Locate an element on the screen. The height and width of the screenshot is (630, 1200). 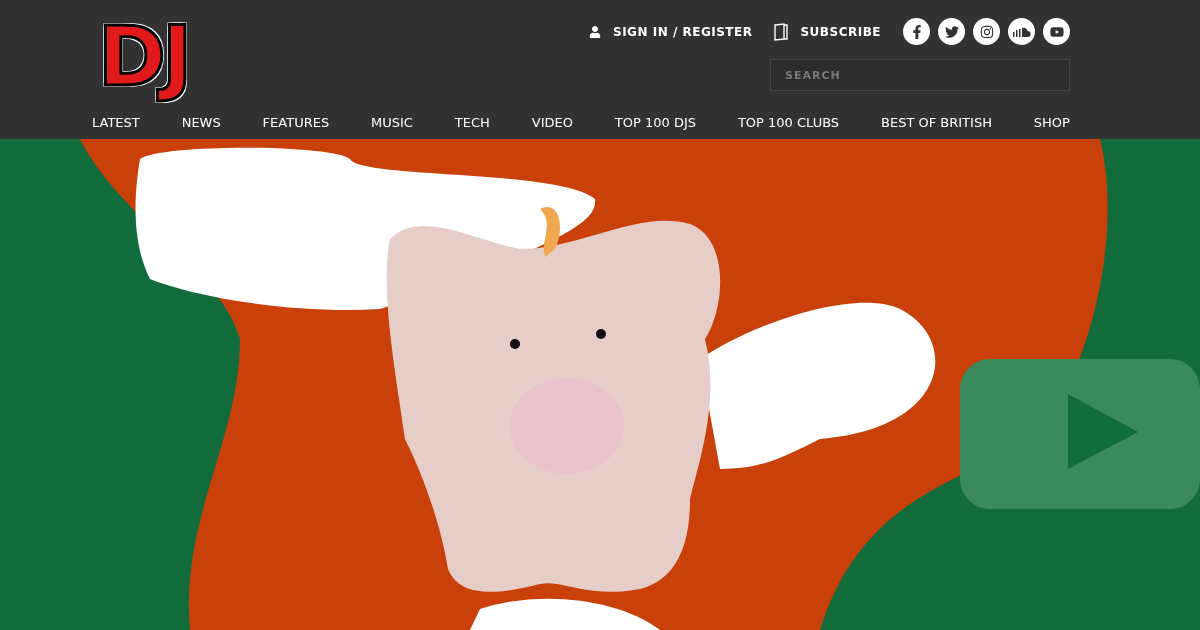
nav-link: TOP 100 CLUBS is located at coordinates (788, 122).